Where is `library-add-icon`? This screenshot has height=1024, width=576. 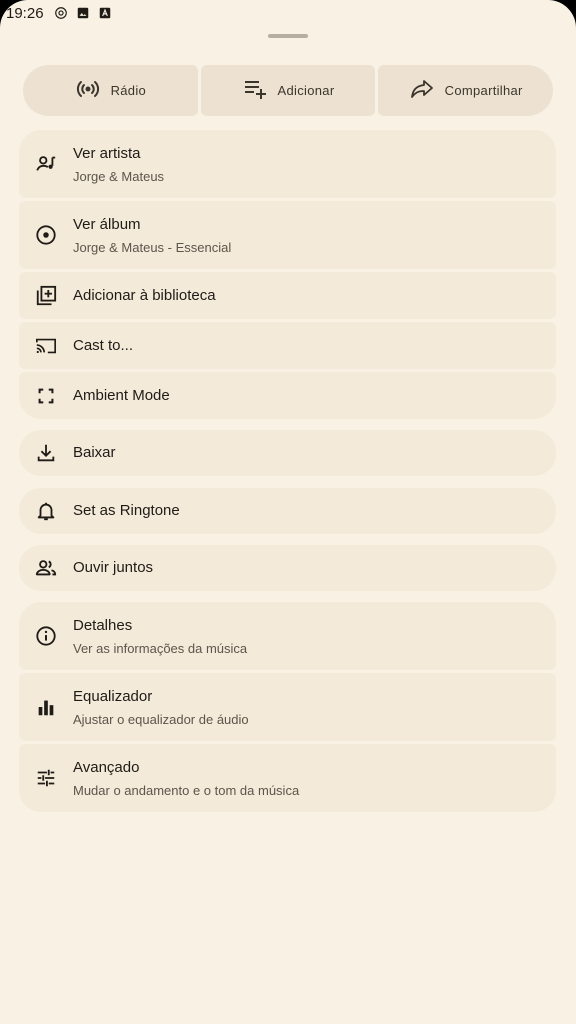
library-add-icon is located at coordinates (46, 296).